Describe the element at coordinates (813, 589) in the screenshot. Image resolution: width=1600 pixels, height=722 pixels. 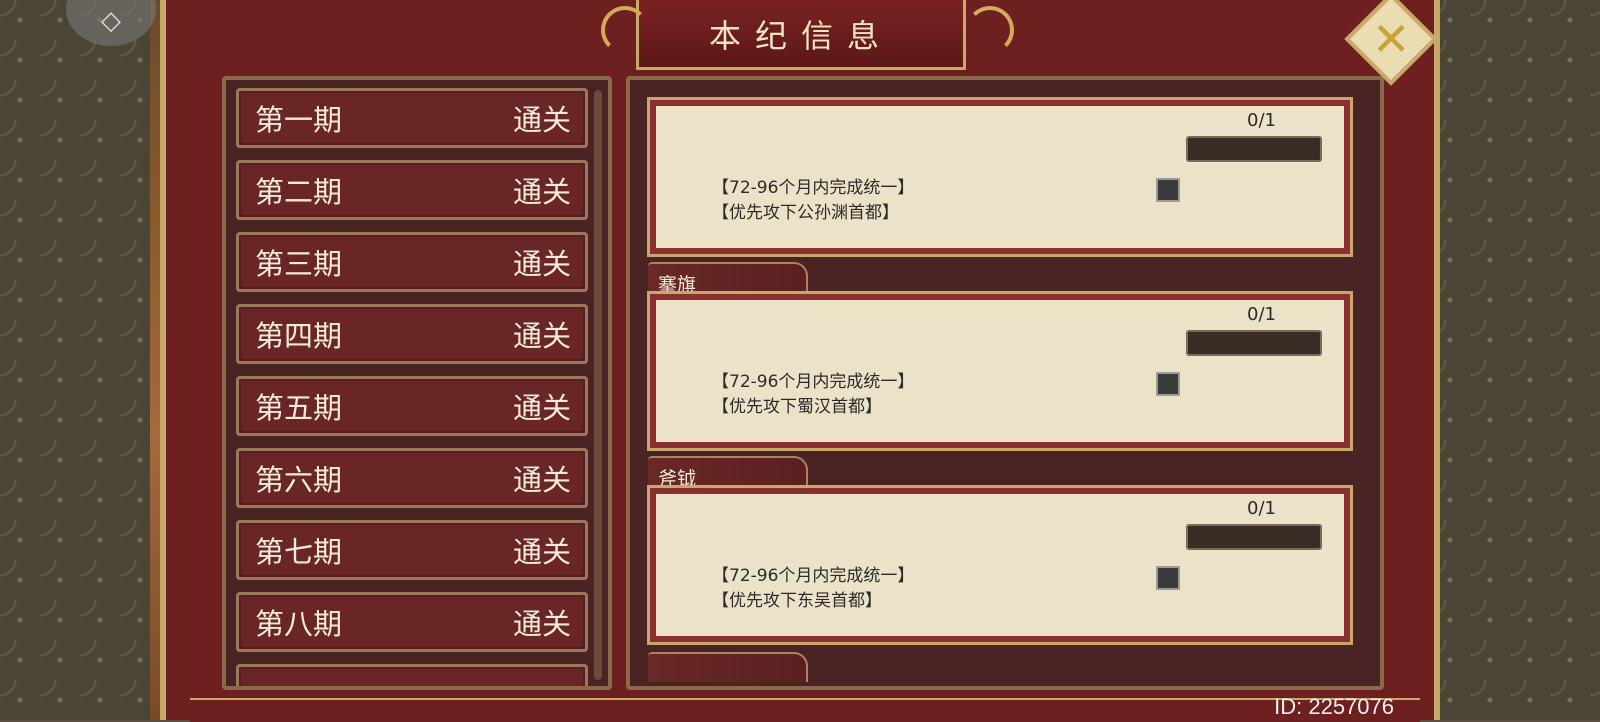
I see `mission-text: 【72-96个月内完成统一】 【优先攻下东吴首都】` at that location.